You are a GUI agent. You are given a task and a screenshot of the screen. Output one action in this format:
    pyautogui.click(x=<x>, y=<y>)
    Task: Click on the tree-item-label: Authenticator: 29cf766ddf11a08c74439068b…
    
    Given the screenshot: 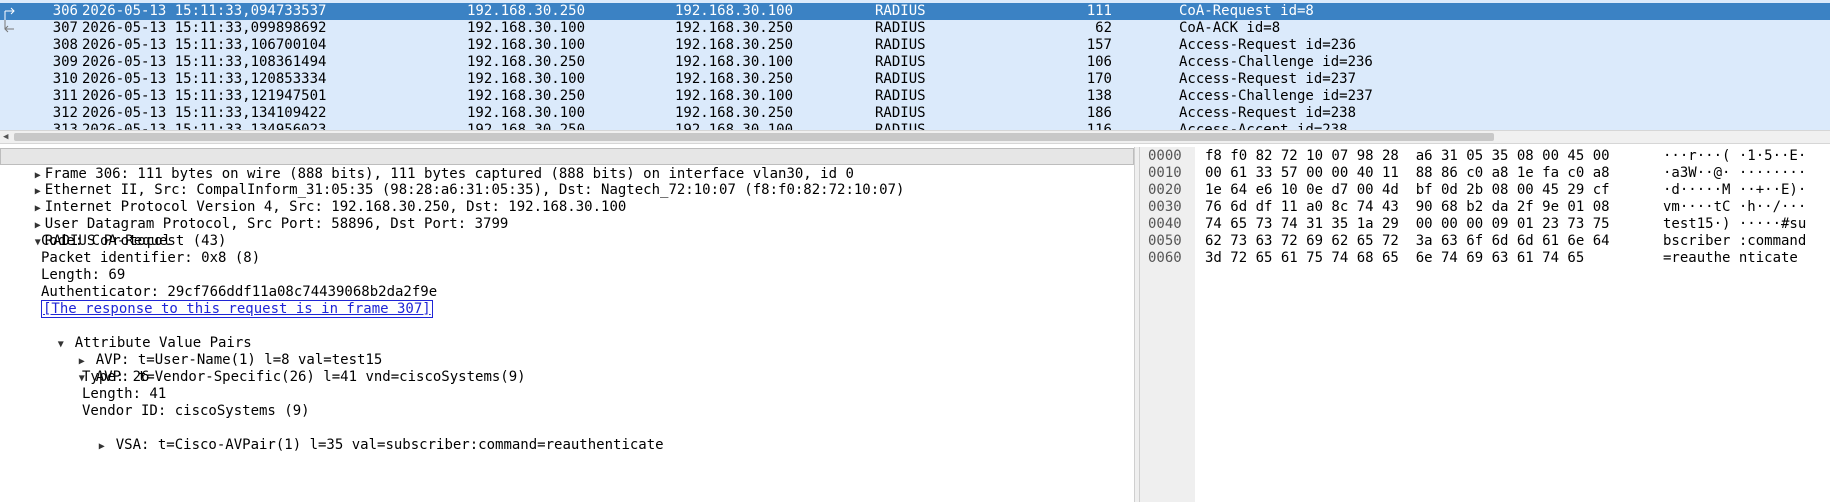 What is the action you would take?
    pyautogui.click(x=239, y=292)
    